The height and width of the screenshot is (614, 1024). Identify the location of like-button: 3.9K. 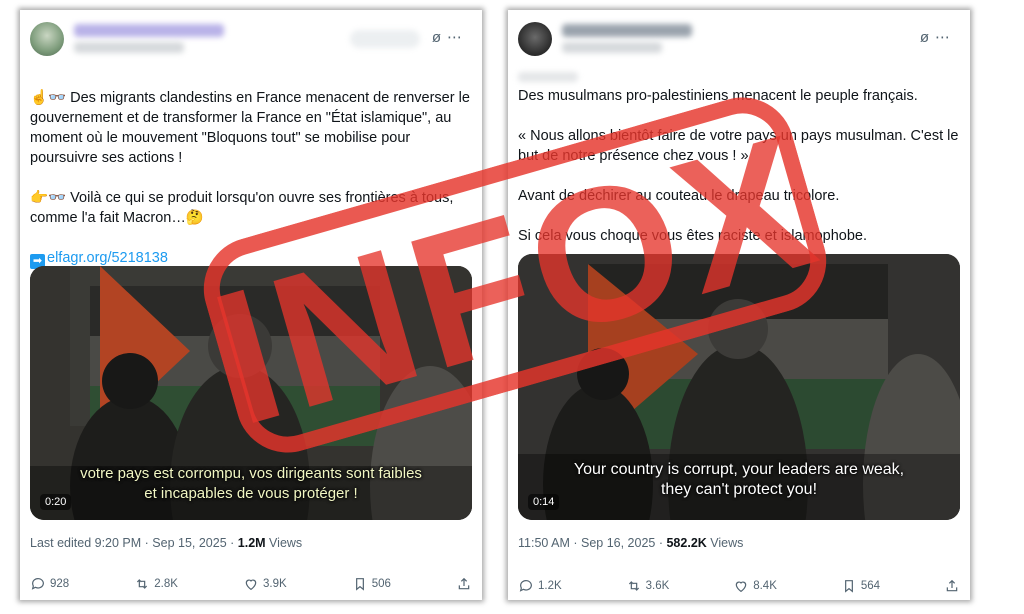
(265, 584).